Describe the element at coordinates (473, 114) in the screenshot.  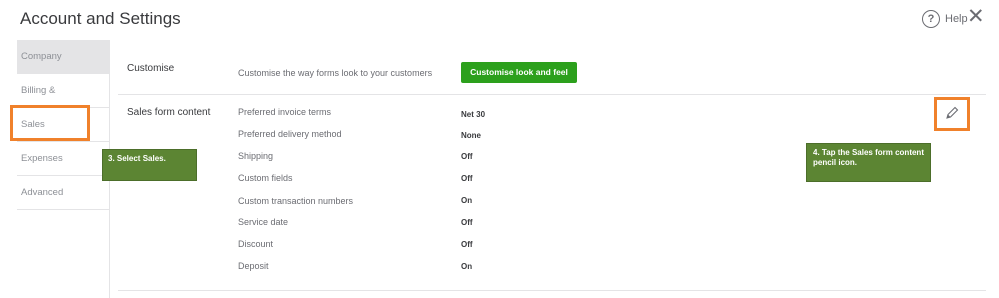
I see `row-value-invoice-terms: Net 30` at that location.